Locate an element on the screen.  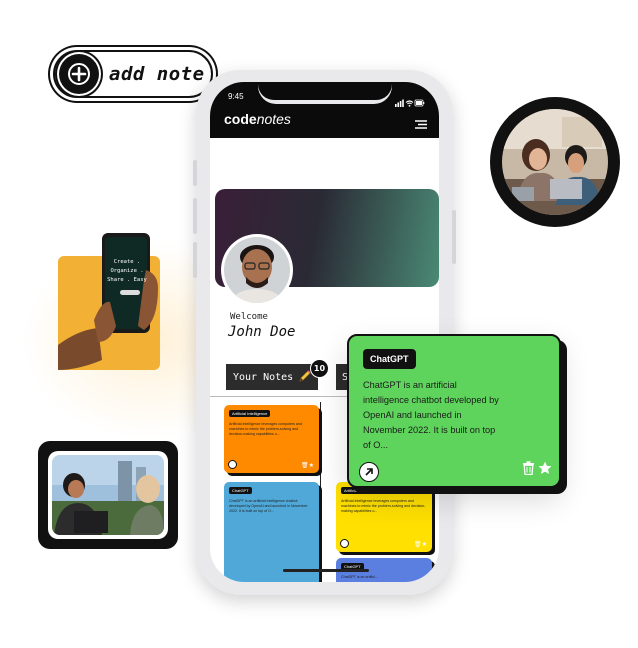
brand-light-text: notes is located at coordinates (273, 119).